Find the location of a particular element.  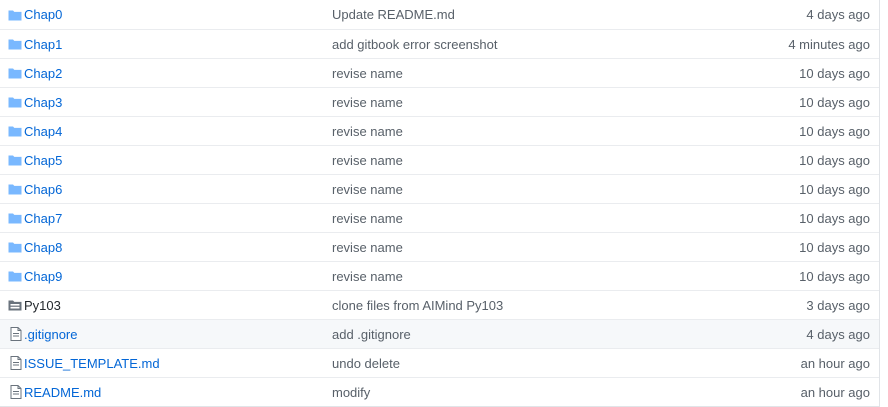

file-row: Chap2 revise name 10 days ago is located at coordinates (439, 72).